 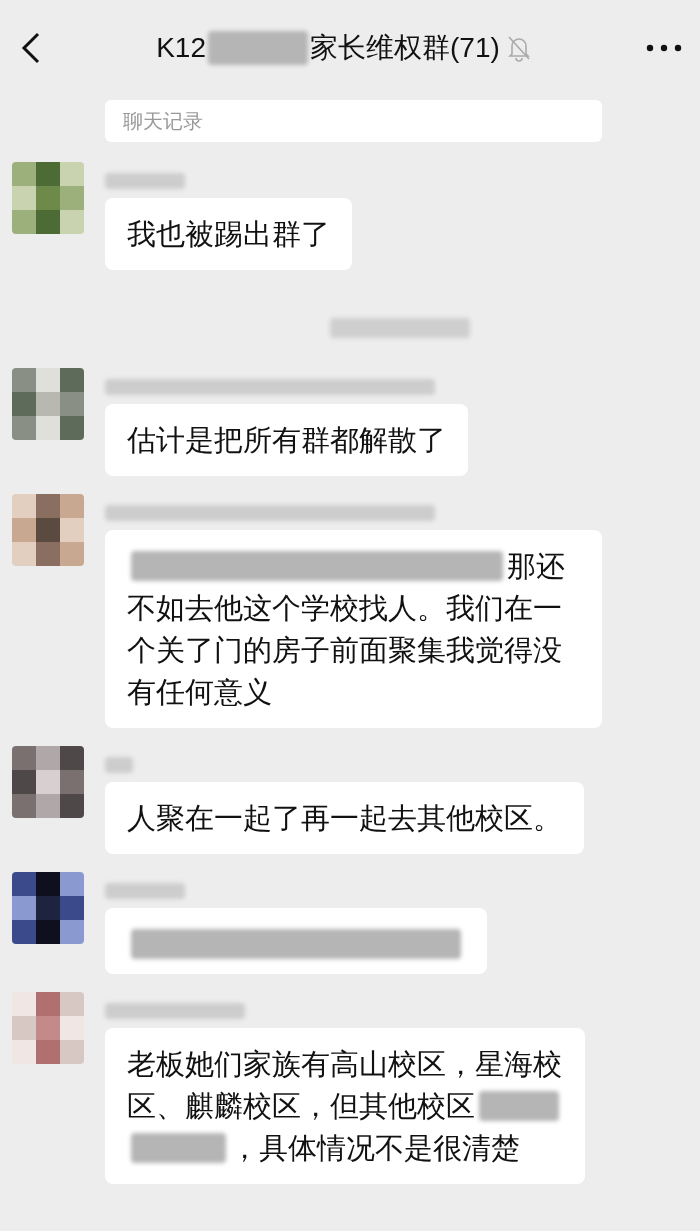 What do you see at coordinates (181, 47) in the screenshot?
I see `chat-title: K12` at bounding box center [181, 47].